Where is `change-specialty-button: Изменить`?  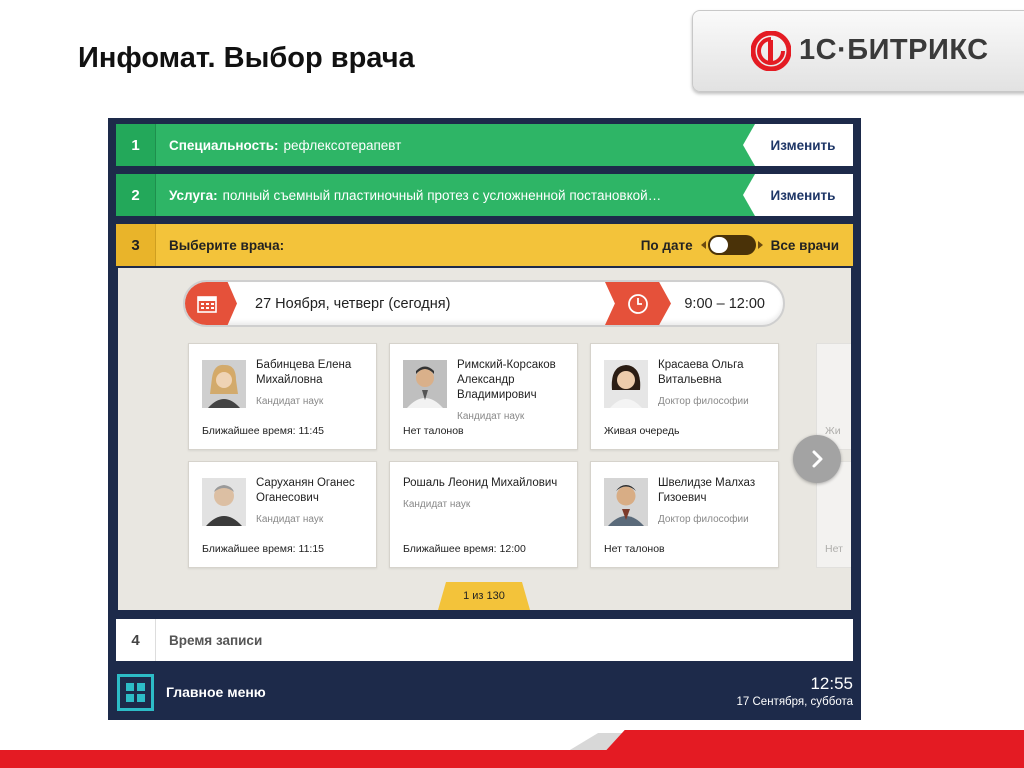
change-specialty-button: Изменить is located at coordinates (798, 145).